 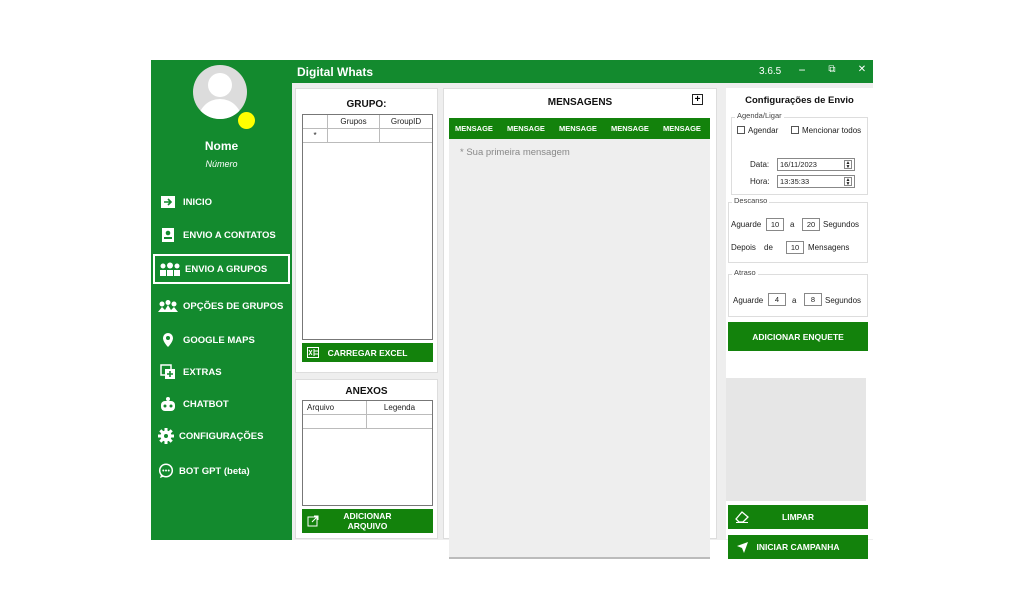 What do you see at coordinates (848, 182) in the screenshot?
I see `time-spinner: ▲ ▼` at bounding box center [848, 182].